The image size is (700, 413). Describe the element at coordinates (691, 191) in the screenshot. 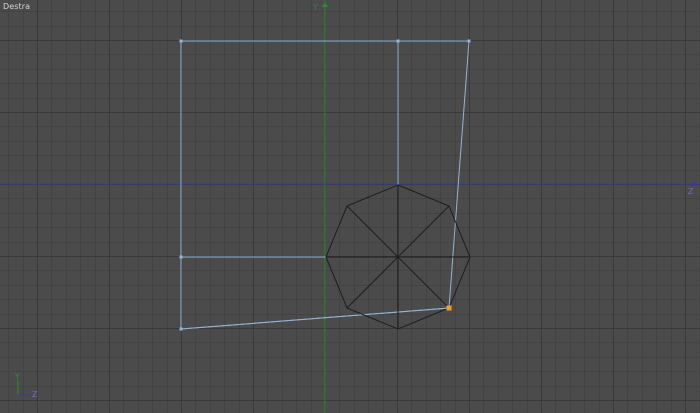

I see `z-axis-label: Z` at that location.